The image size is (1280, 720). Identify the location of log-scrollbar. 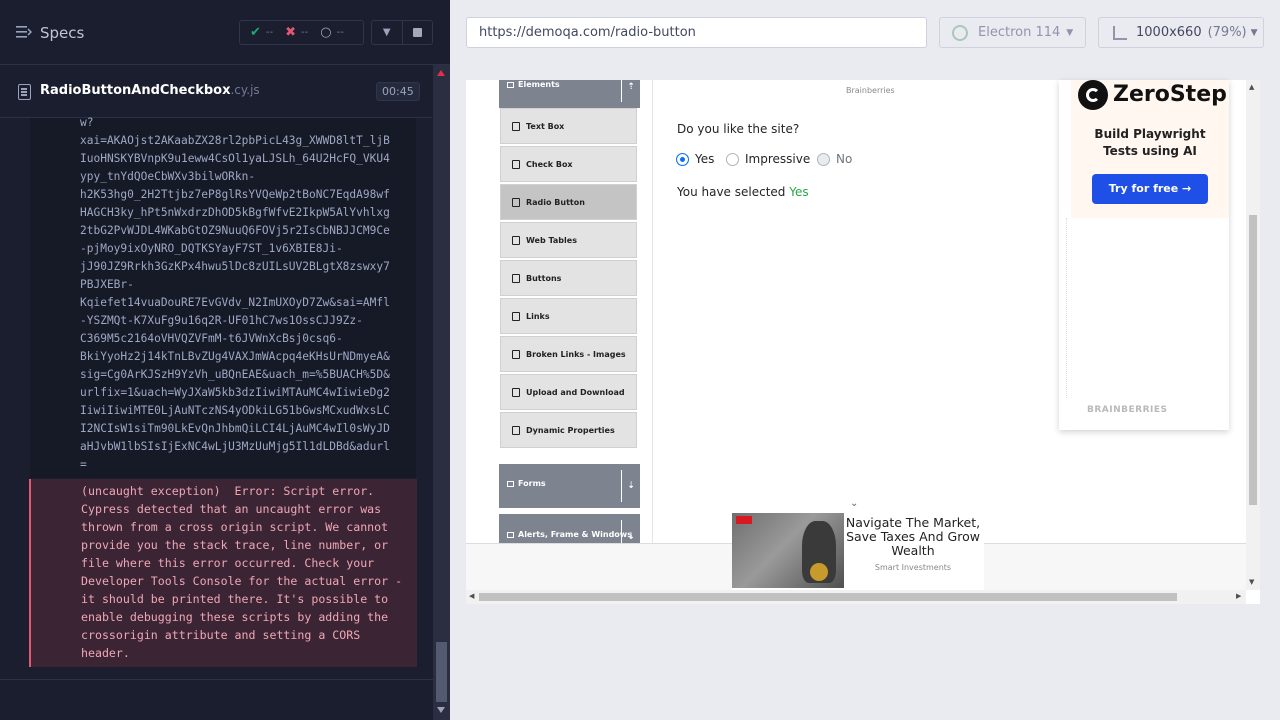
(441, 392).